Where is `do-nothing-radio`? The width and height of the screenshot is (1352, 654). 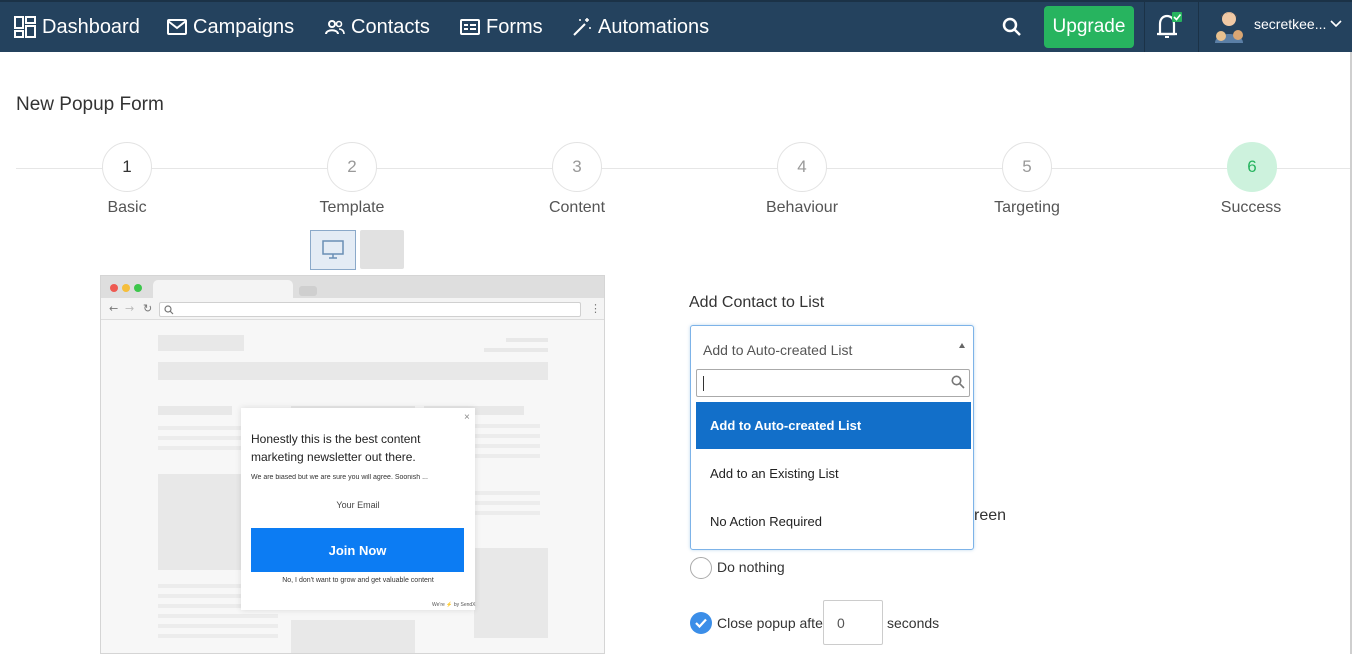 do-nothing-radio is located at coordinates (701, 568).